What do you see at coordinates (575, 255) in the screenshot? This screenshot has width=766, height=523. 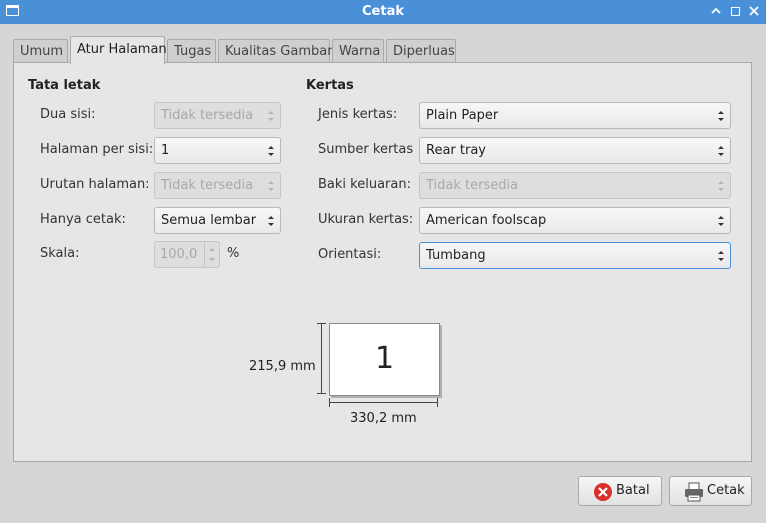 I see `orientation-combo: Tumbang` at bounding box center [575, 255].